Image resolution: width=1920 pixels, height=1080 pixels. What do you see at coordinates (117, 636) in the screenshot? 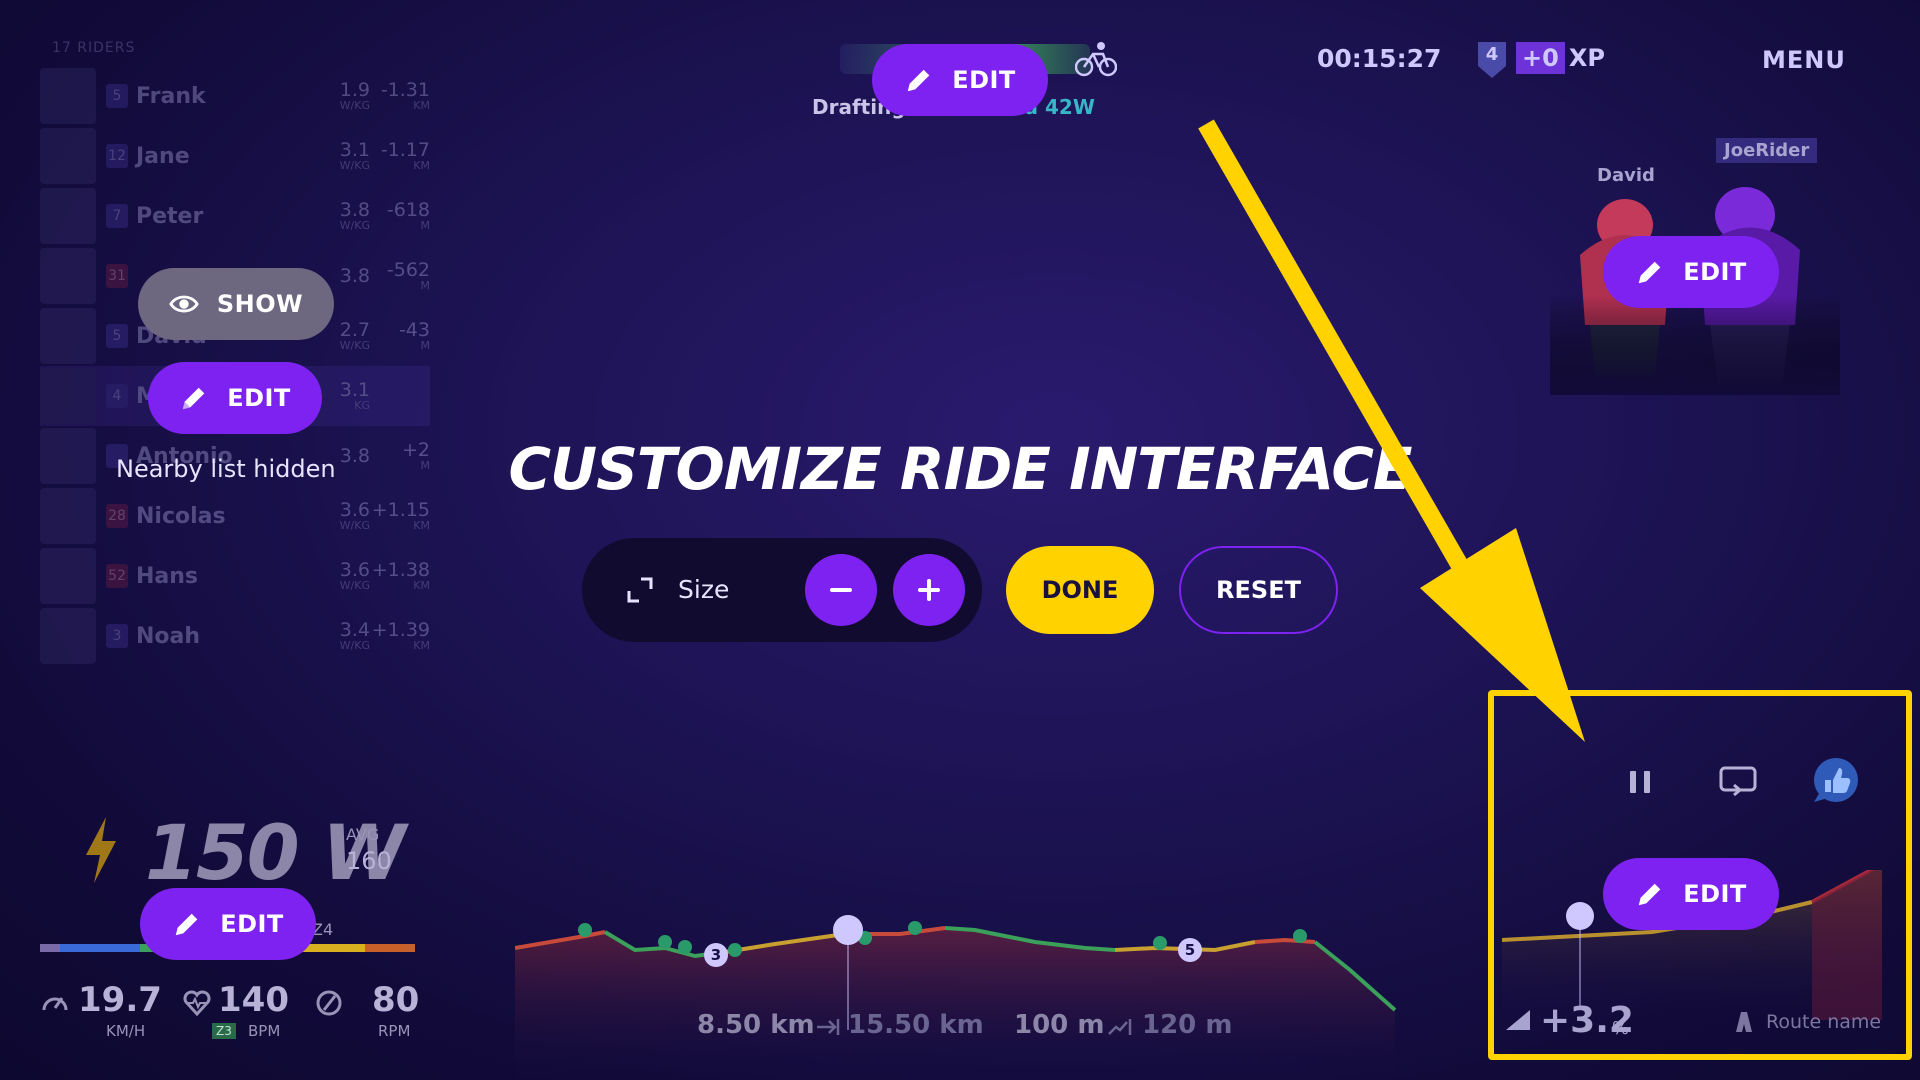
I see `rider-level: 3` at bounding box center [117, 636].